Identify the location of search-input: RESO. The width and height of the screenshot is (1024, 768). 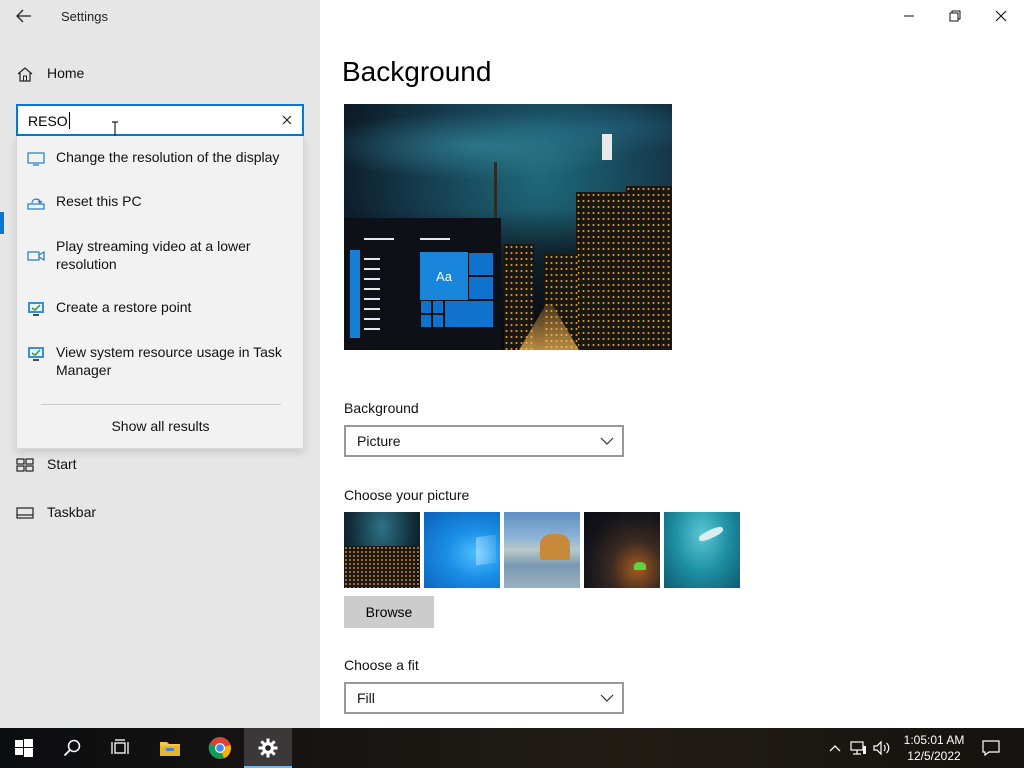
(160, 120).